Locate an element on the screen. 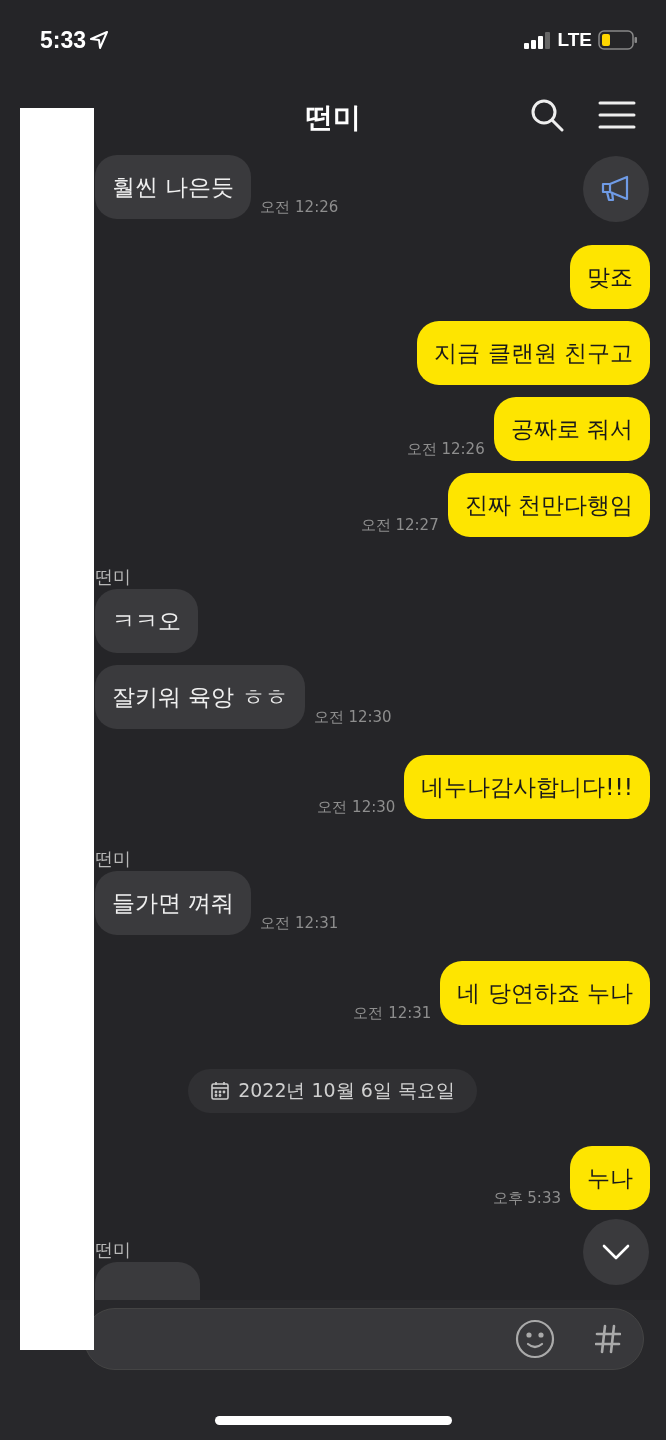  signal-icon is located at coordinates (537, 40).